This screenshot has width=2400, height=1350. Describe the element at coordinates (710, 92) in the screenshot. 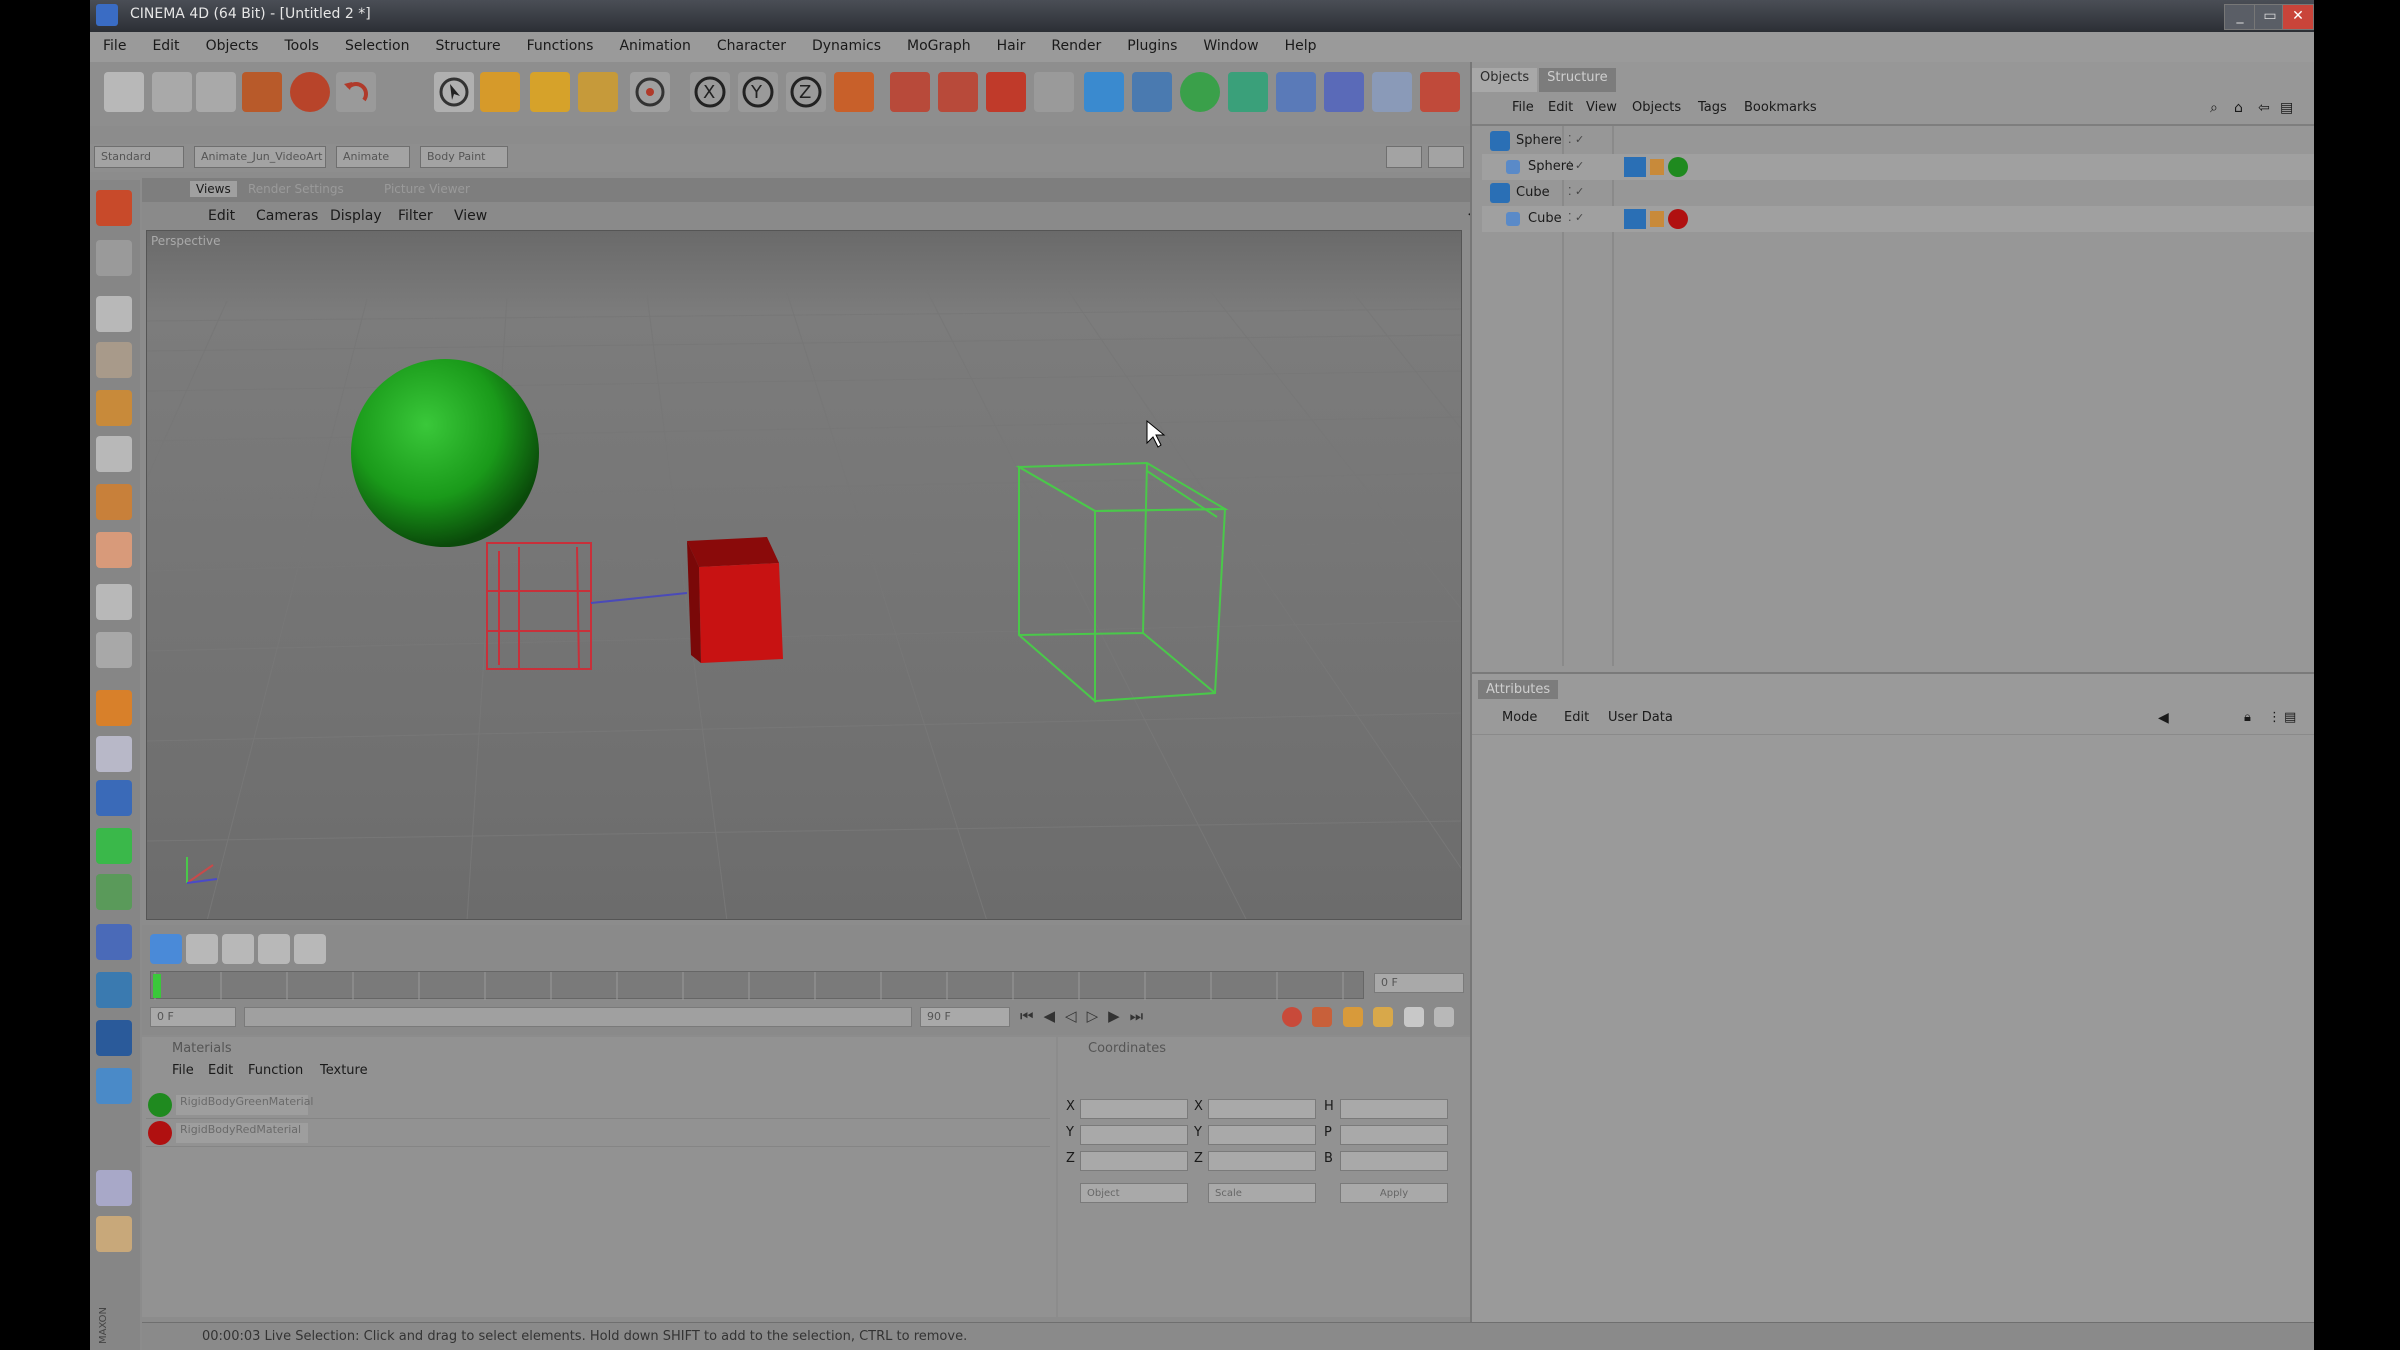

I see `x-axis-lock-icon: X` at that location.